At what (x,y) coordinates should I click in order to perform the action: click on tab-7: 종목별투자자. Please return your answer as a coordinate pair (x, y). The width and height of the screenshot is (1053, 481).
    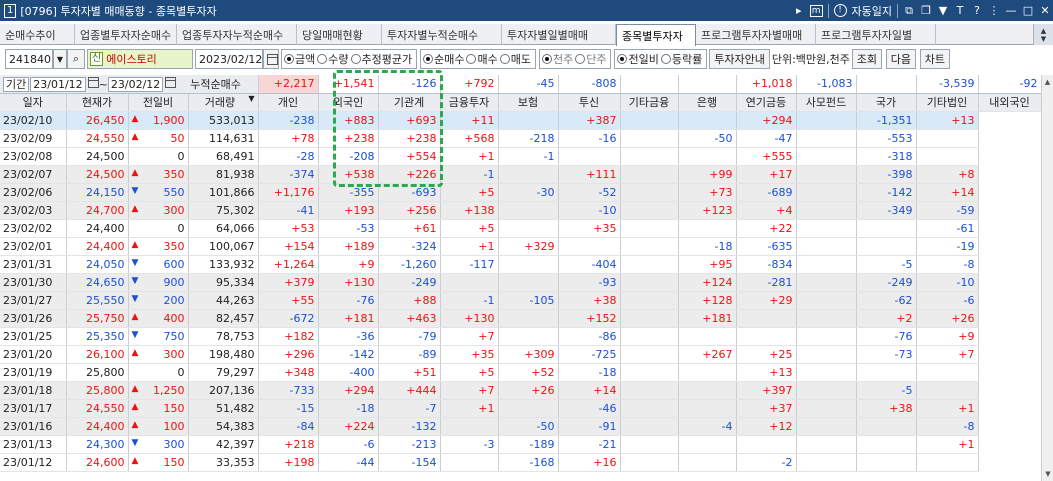
    Looking at the image, I should click on (656, 35).